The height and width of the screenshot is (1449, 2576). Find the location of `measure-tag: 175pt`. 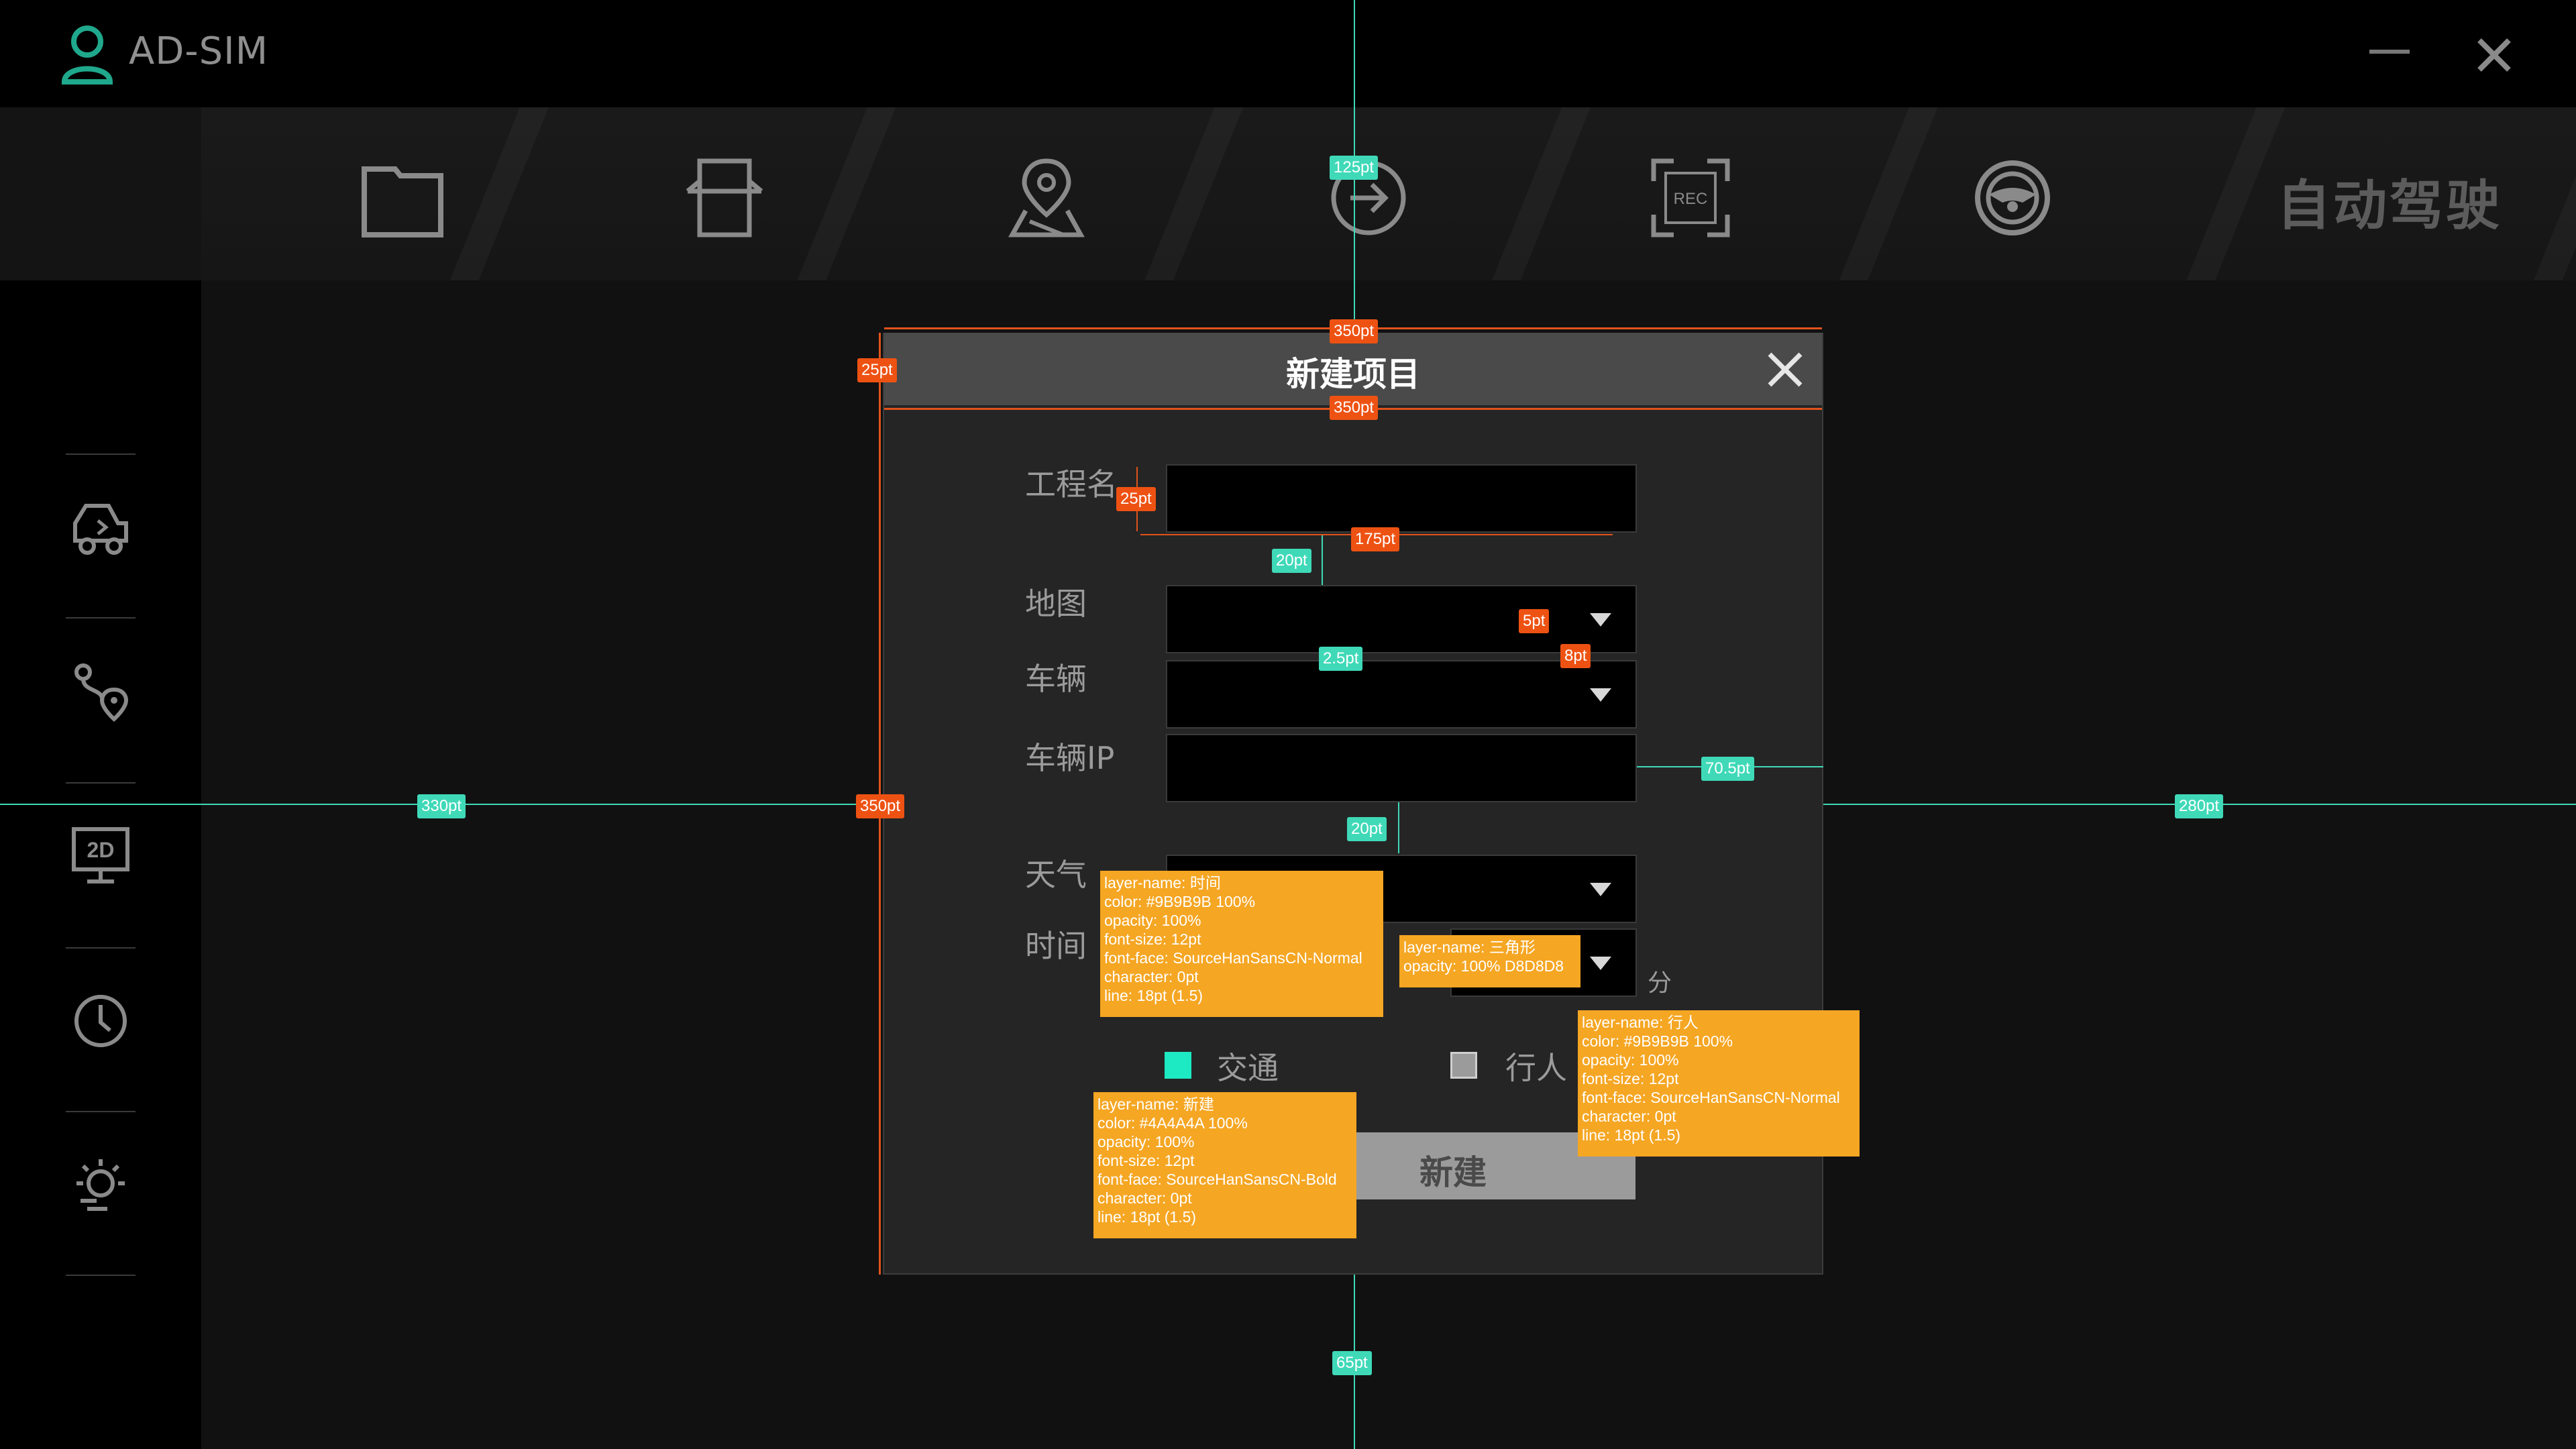

measure-tag: 175pt is located at coordinates (1375, 539).